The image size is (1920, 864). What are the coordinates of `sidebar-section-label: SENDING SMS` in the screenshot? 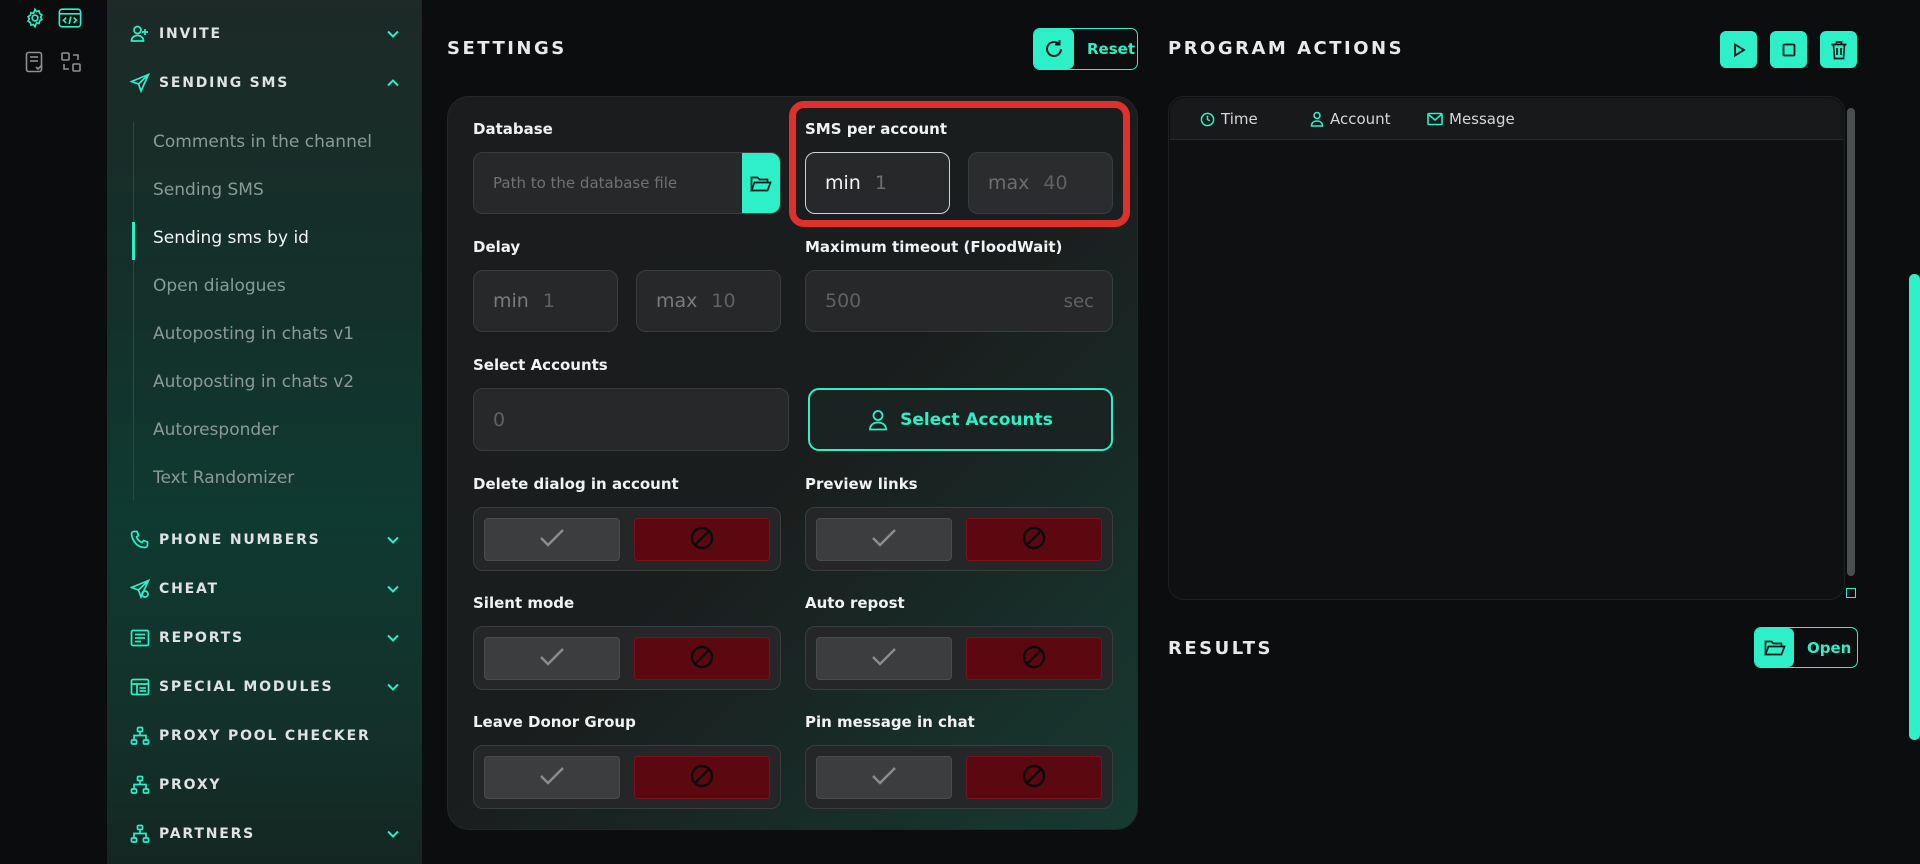 It's located at (224, 83).